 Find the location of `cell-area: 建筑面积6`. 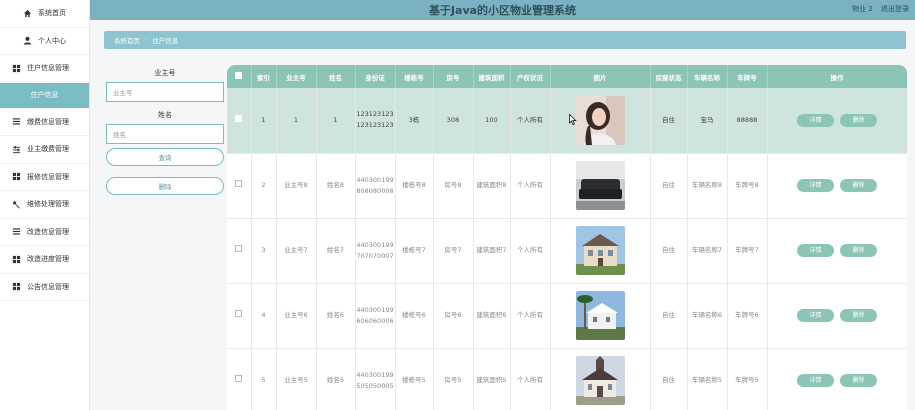

cell-area: 建筑面积6 is located at coordinates (492, 316).